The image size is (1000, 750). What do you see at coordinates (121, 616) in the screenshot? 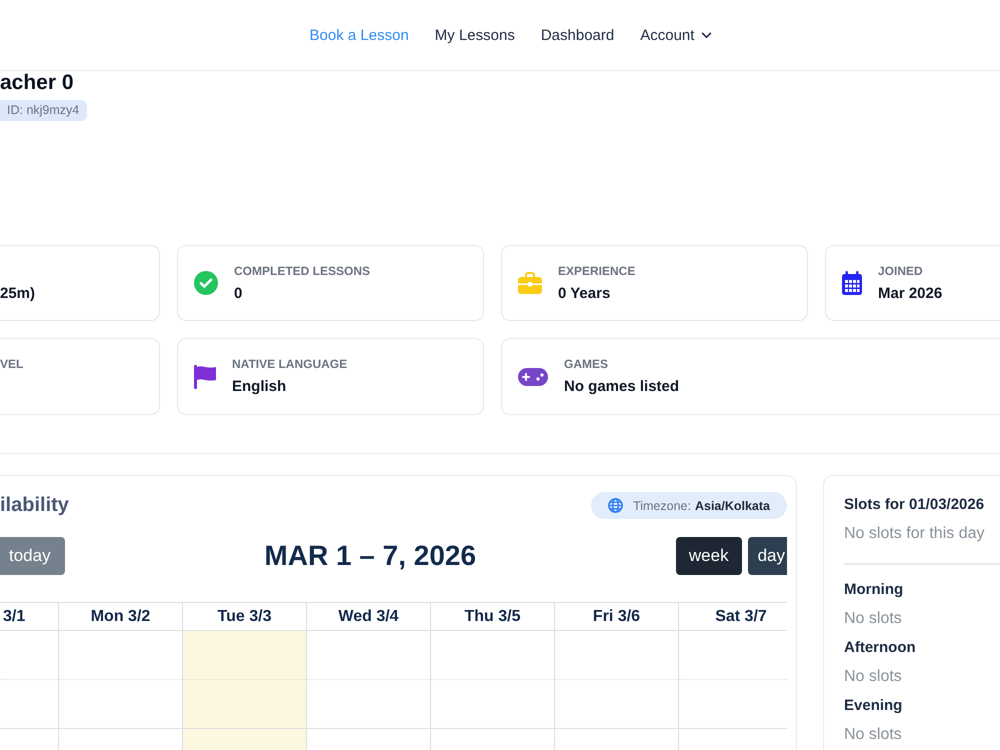
I see `day-header: Mon 3/2` at bounding box center [121, 616].